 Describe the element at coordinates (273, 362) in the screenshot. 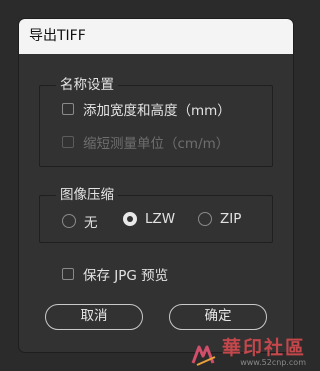

I see `watermark-url: www.52cnp.com` at that location.